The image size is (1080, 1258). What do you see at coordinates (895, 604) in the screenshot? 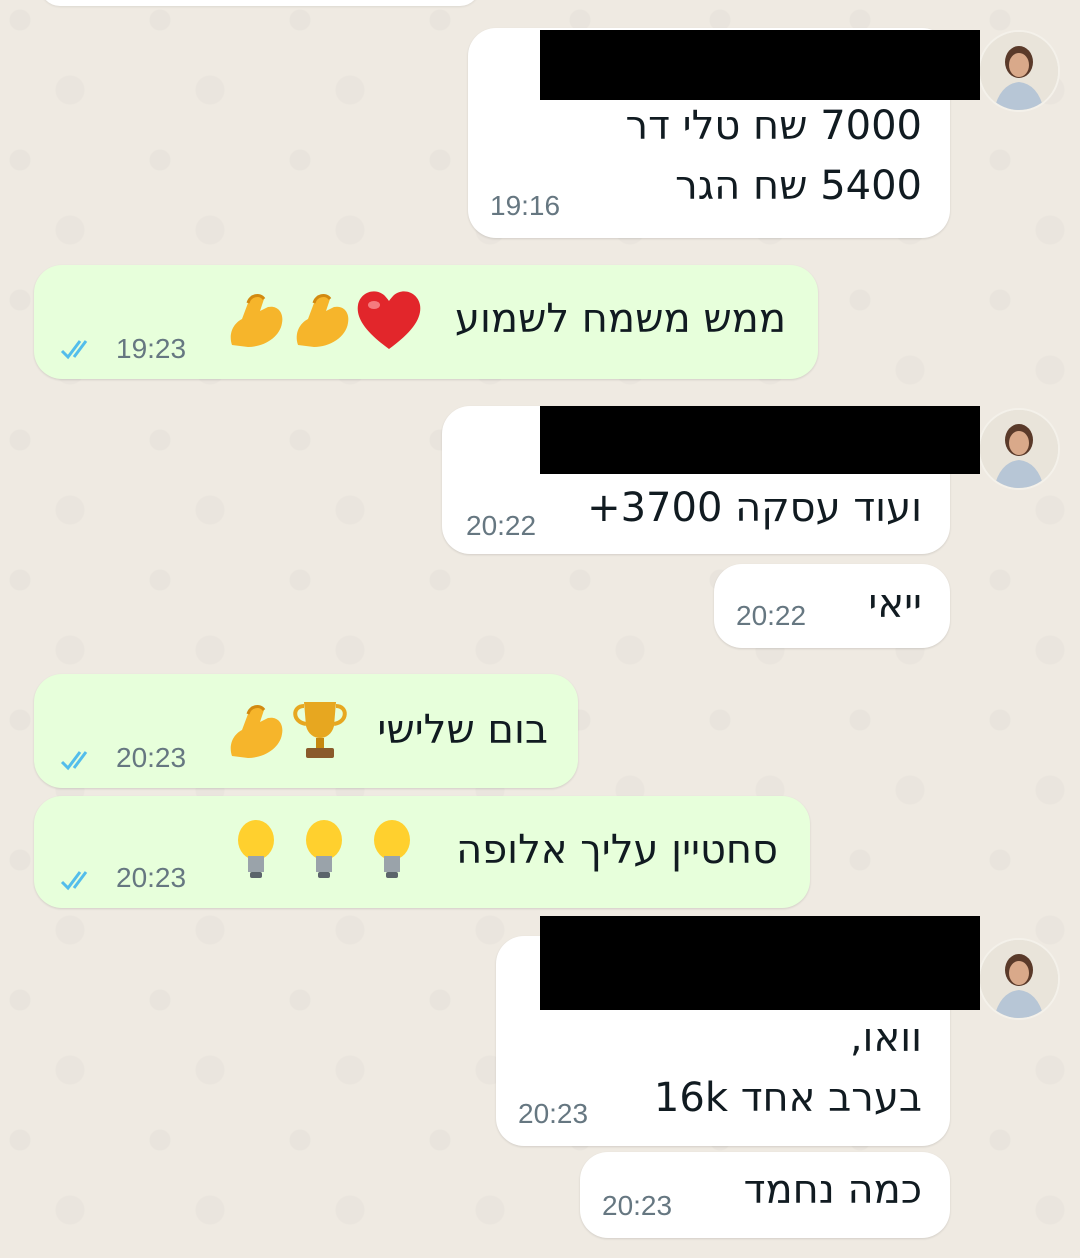
I see `message-text: ייאי` at bounding box center [895, 604].